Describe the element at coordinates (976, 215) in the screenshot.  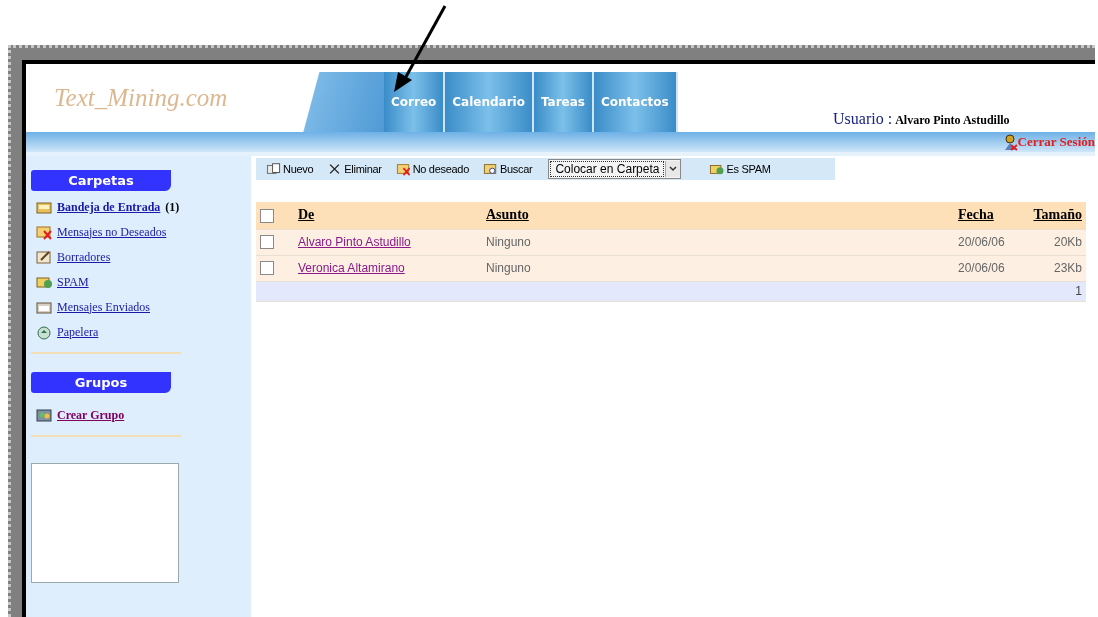
I see `column-header: Fecha` at that location.